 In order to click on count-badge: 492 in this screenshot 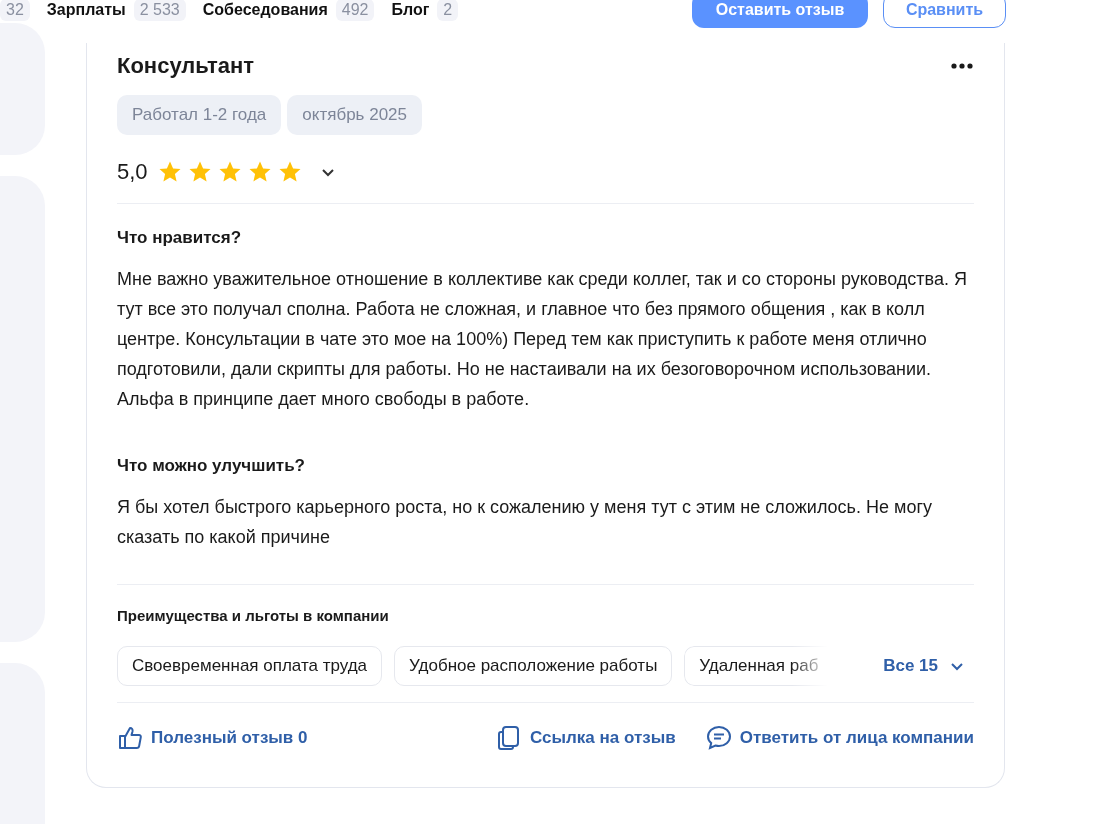, I will do `click(355, 10)`.